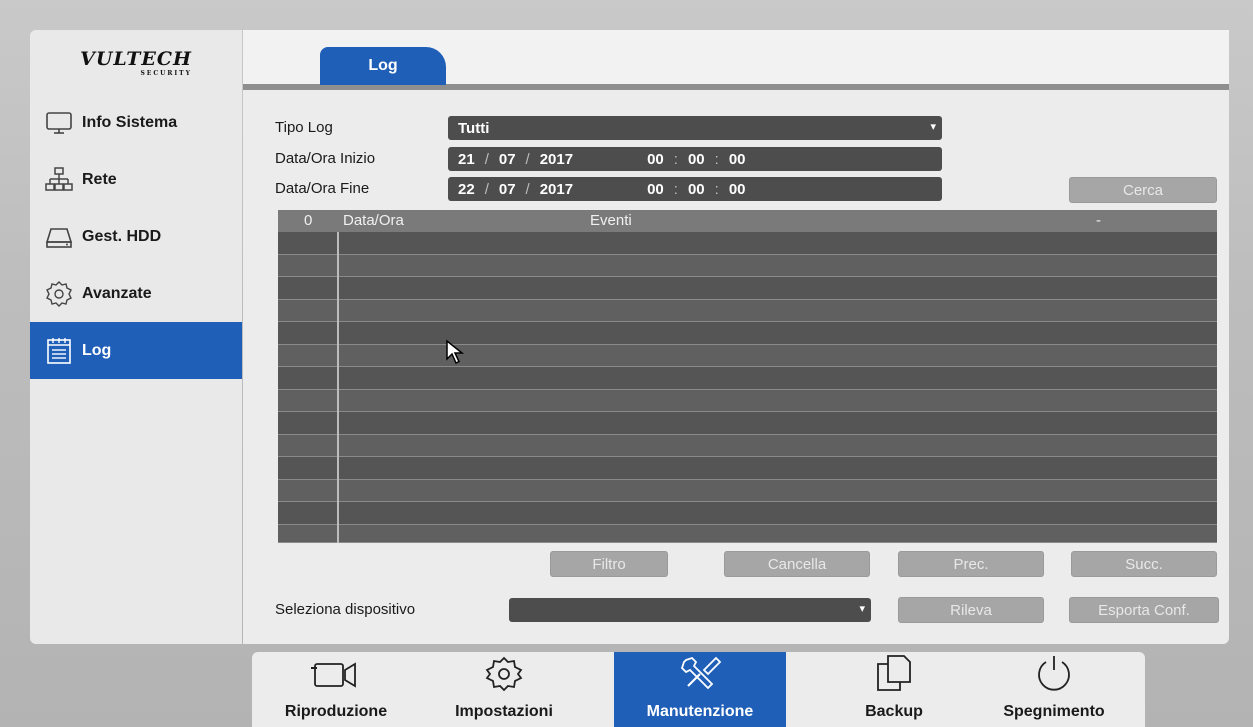  What do you see at coordinates (345, 609) in the screenshot?
I see `device-label: Seleziona dispositivo` at bounding box center [345, 609].